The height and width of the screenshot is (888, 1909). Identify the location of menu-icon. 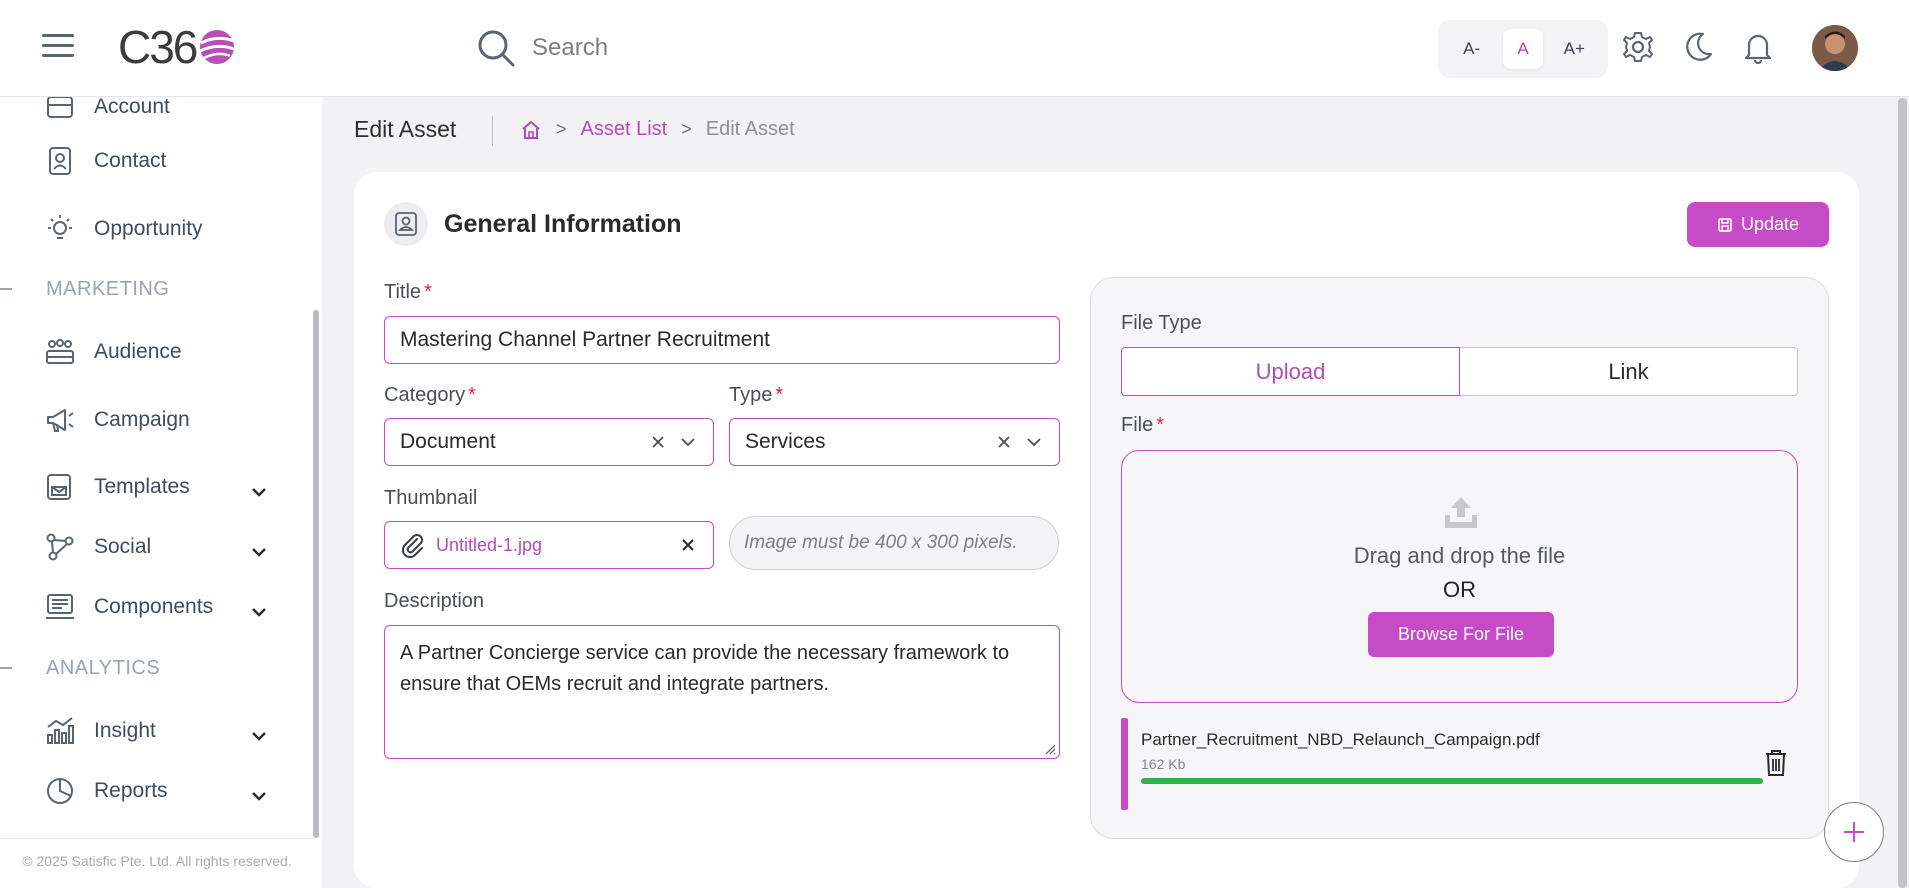
(58, 47).